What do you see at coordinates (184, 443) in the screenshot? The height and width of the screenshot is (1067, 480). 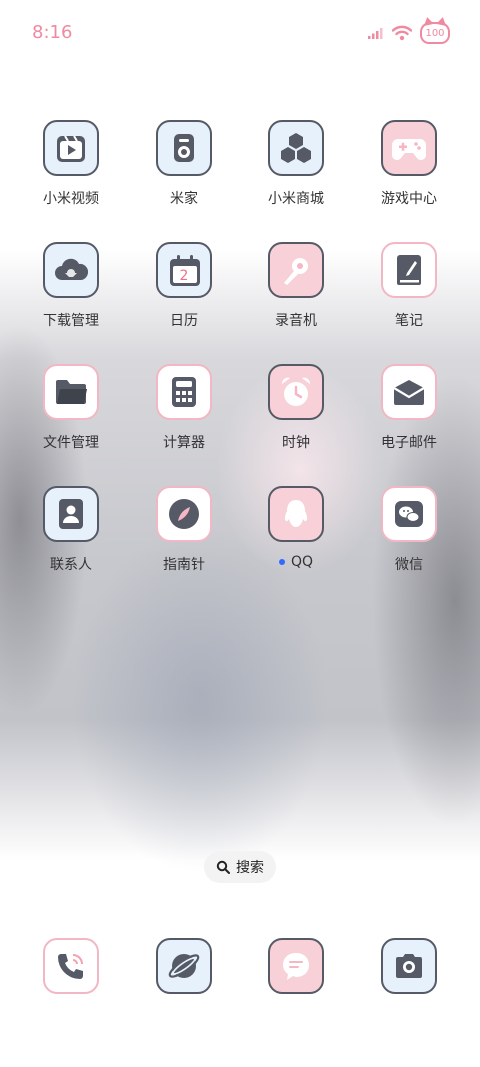 I see `app-label: 计算器` at bounding box center [184, 443].